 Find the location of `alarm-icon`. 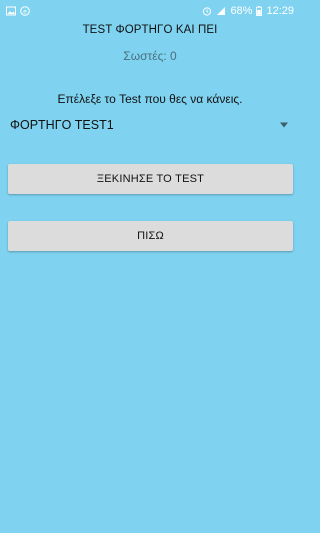

alarm-icon is located at coordinates (207, 11).